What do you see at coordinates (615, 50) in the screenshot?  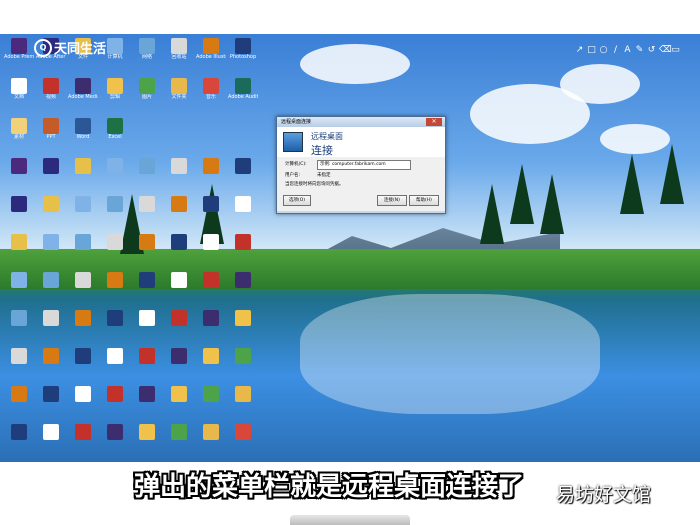 I see `pen-tool-icon: /` at bounding box center [615, 50].